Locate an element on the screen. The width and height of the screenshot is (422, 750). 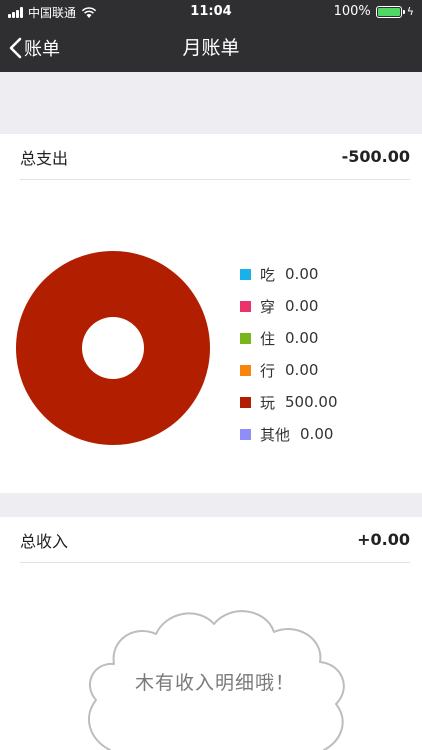
legend-item-live: 住 0.00 is located at coordinates (289, 338).